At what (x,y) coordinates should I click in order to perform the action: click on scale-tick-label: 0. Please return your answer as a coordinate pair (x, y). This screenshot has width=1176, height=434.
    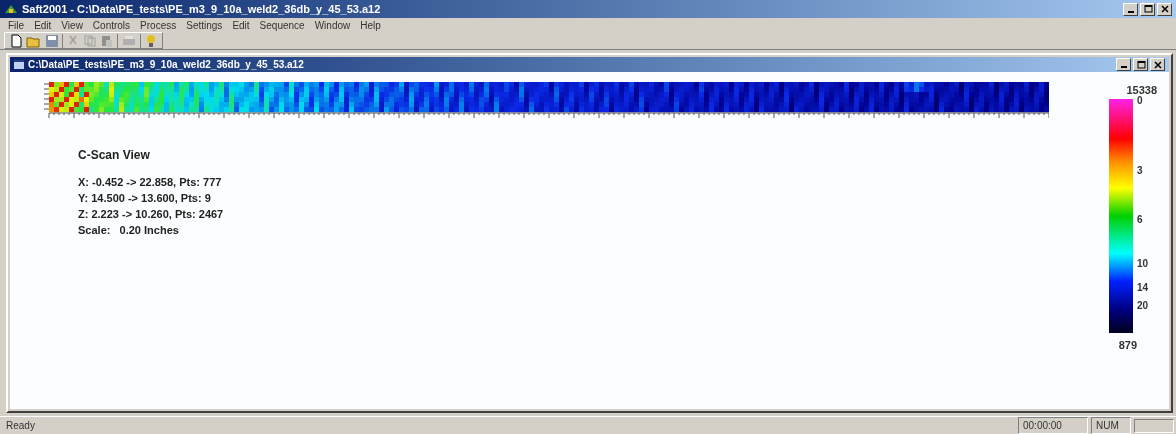
    Looking at the image, I should click on (1140, 100).